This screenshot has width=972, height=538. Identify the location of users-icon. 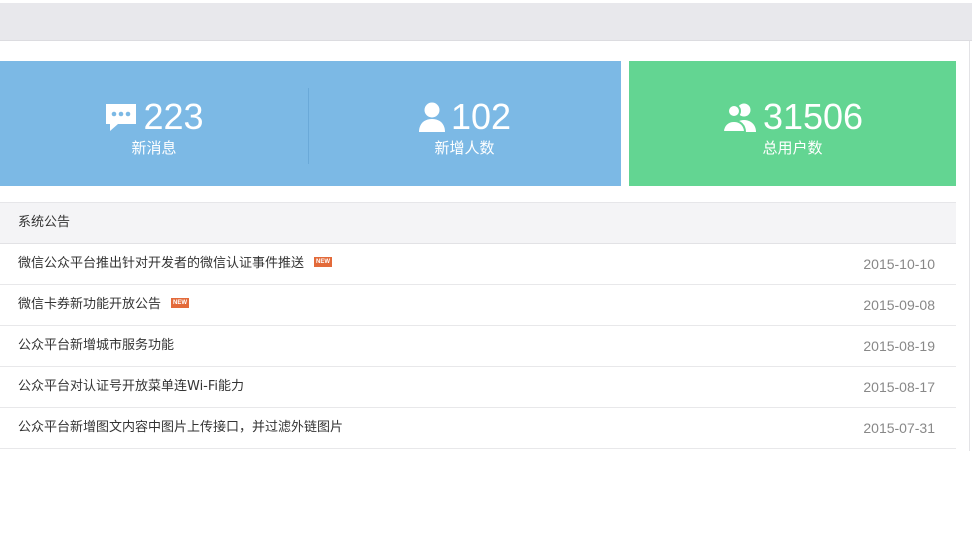
(739, 117).